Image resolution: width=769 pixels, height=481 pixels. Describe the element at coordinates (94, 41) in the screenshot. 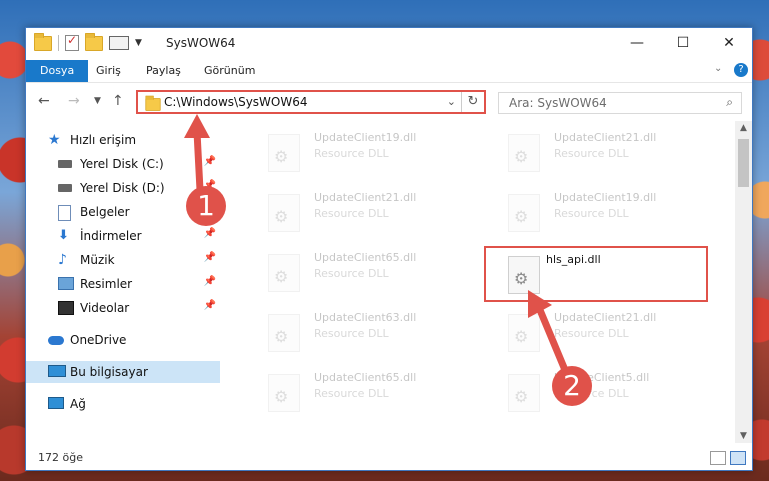

I see `new-folder-icon` at that location.